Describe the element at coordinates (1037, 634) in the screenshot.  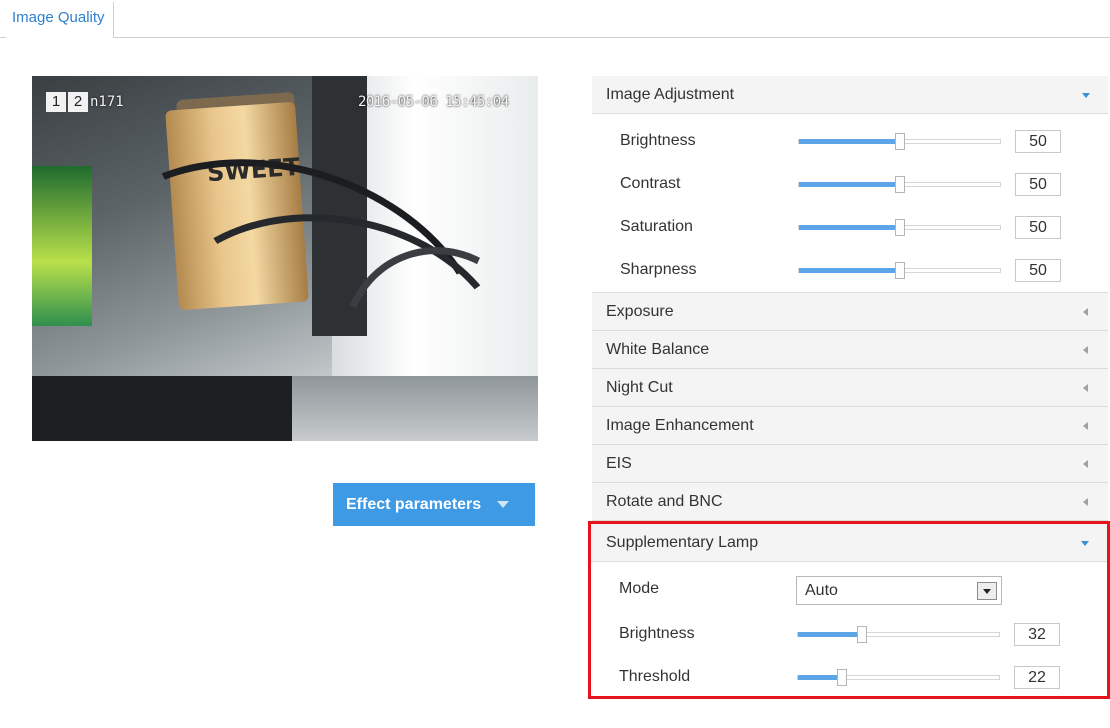
I see `lamp-brightness-value-input: 32` at that location.